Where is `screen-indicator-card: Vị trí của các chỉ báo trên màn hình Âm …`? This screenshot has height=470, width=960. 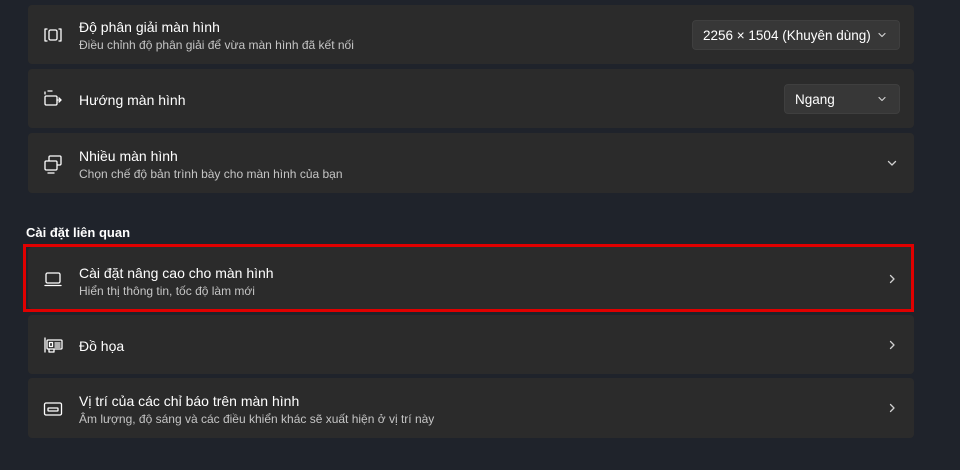
screen-indicator-card: Vị trí của các chỉ báo trên màn hình Âm … is located at coordinates (471, 408).